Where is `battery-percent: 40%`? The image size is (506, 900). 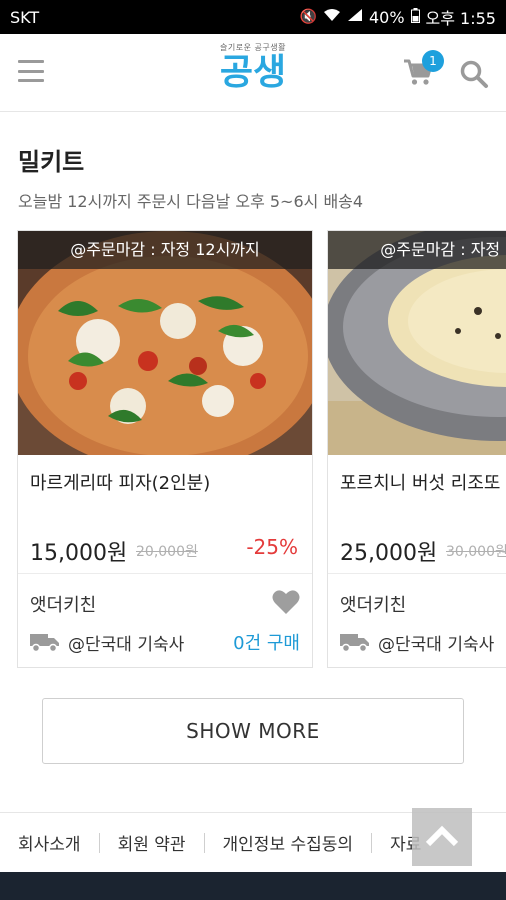
battery-percent: 40% is located at coordinates (386, 17).